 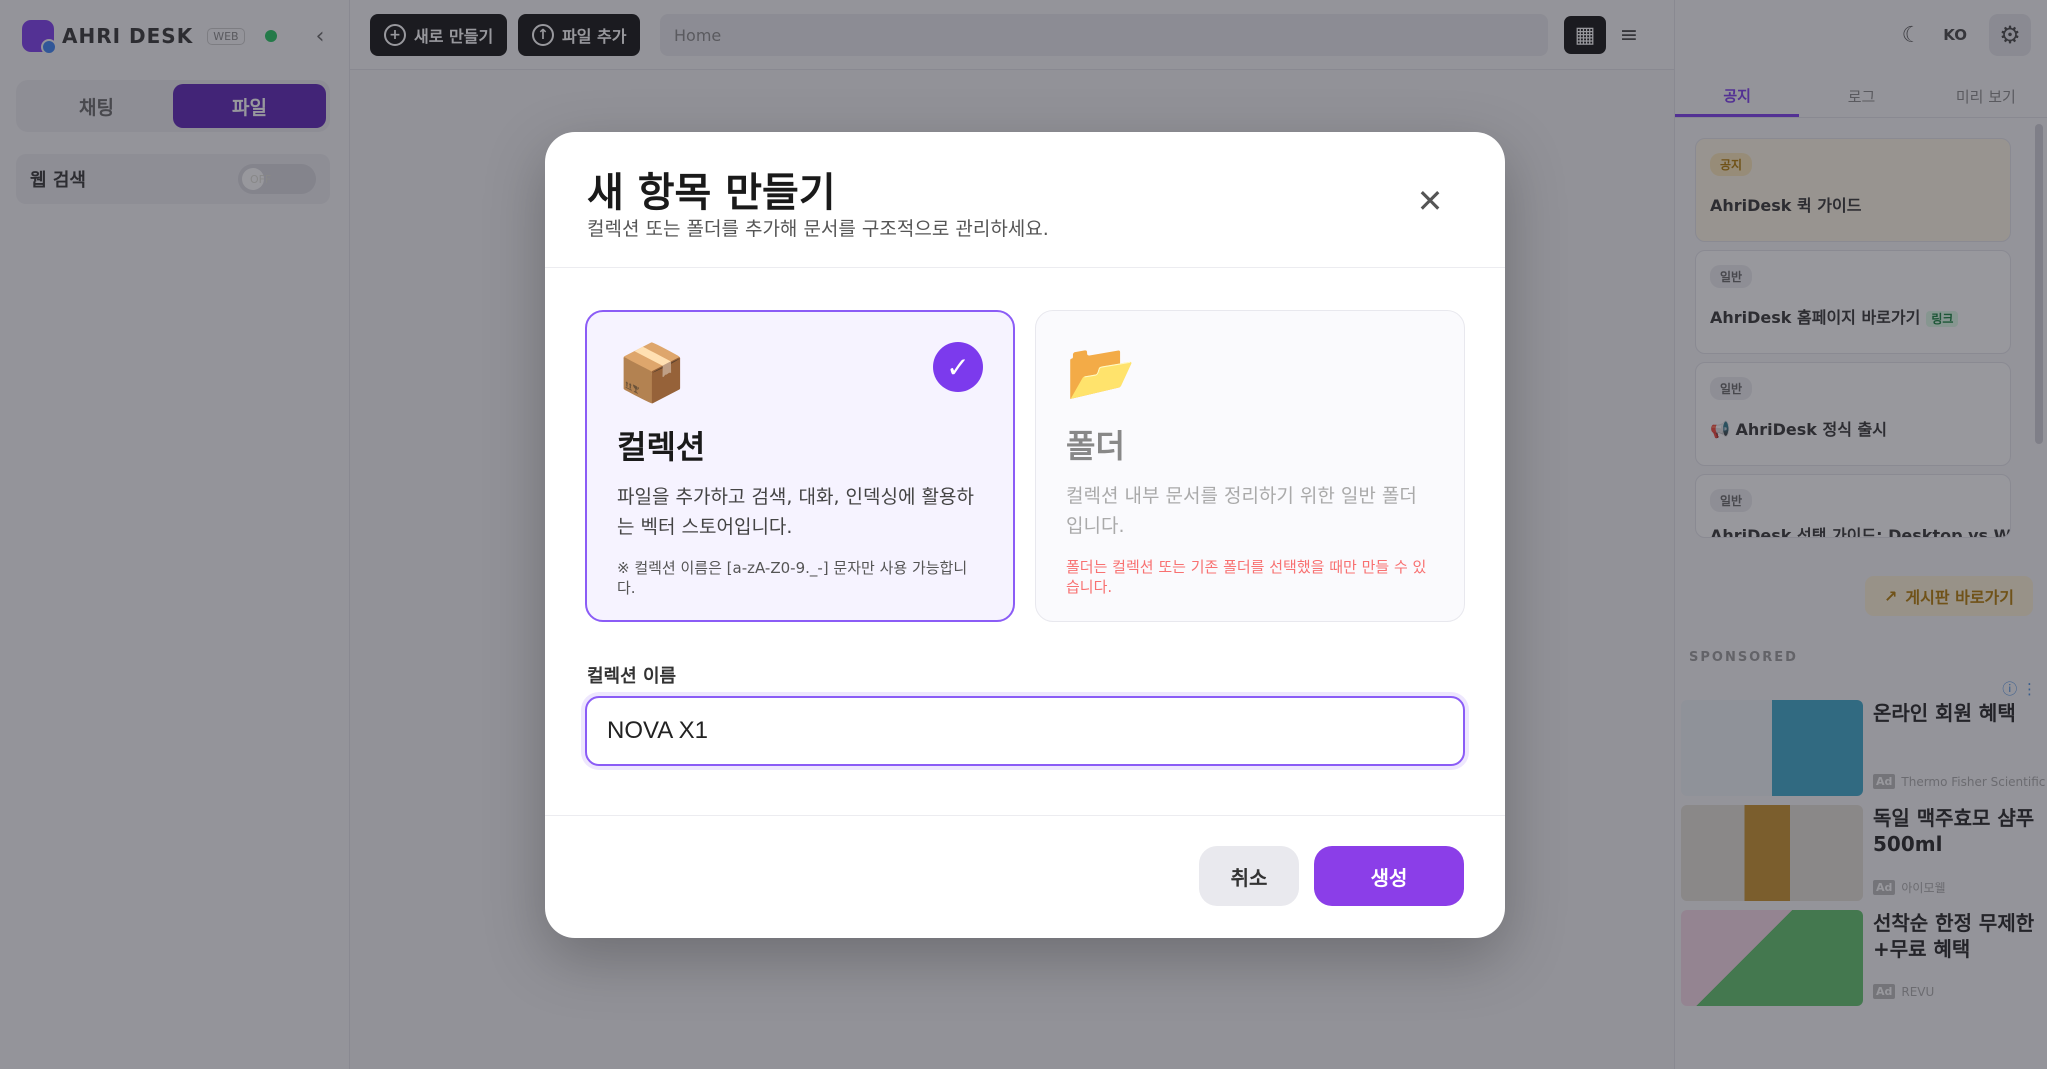 I want to click on collection-name-label: 컬렉션 이름, so click(x=632, y=676).